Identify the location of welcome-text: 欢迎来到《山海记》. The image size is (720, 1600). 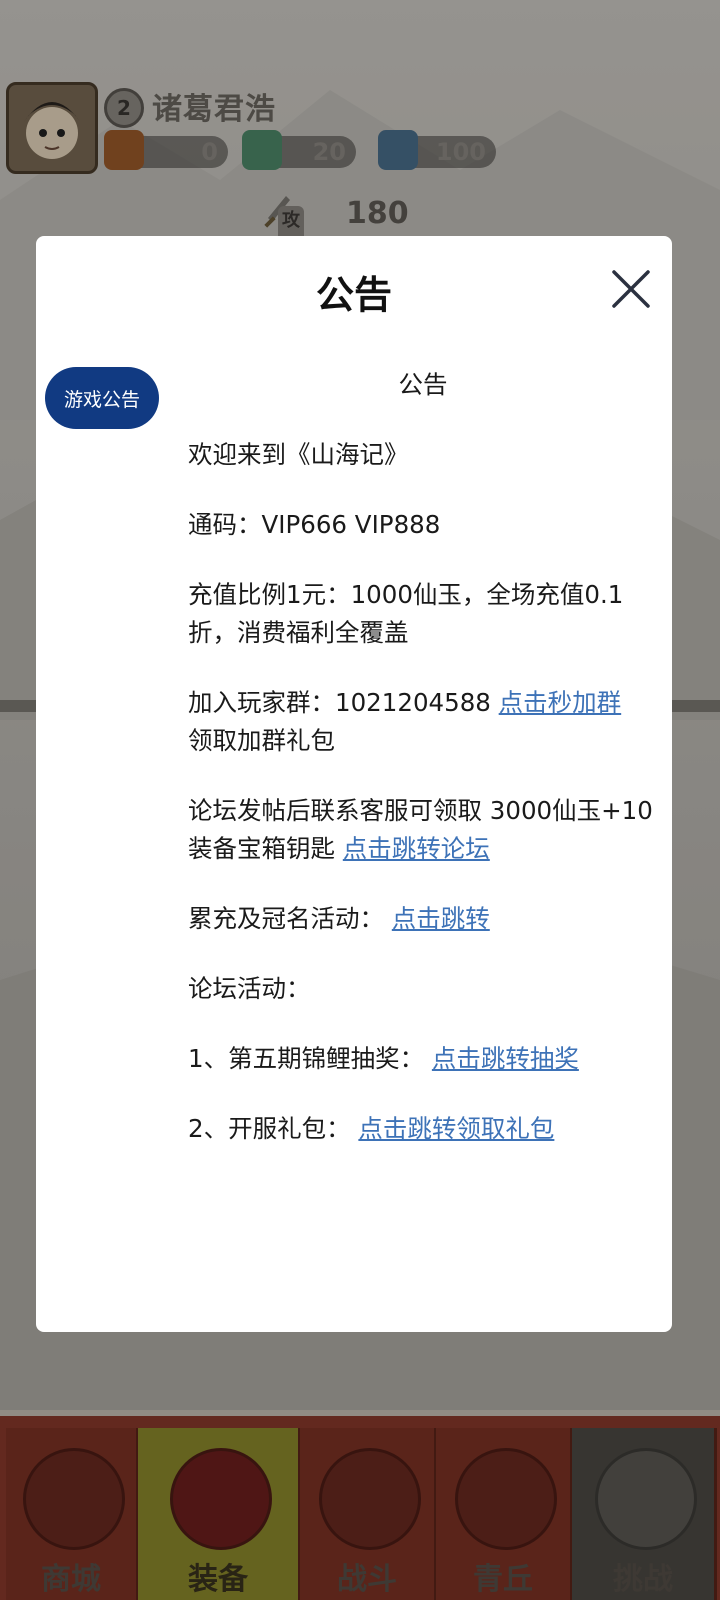
(298, 454).